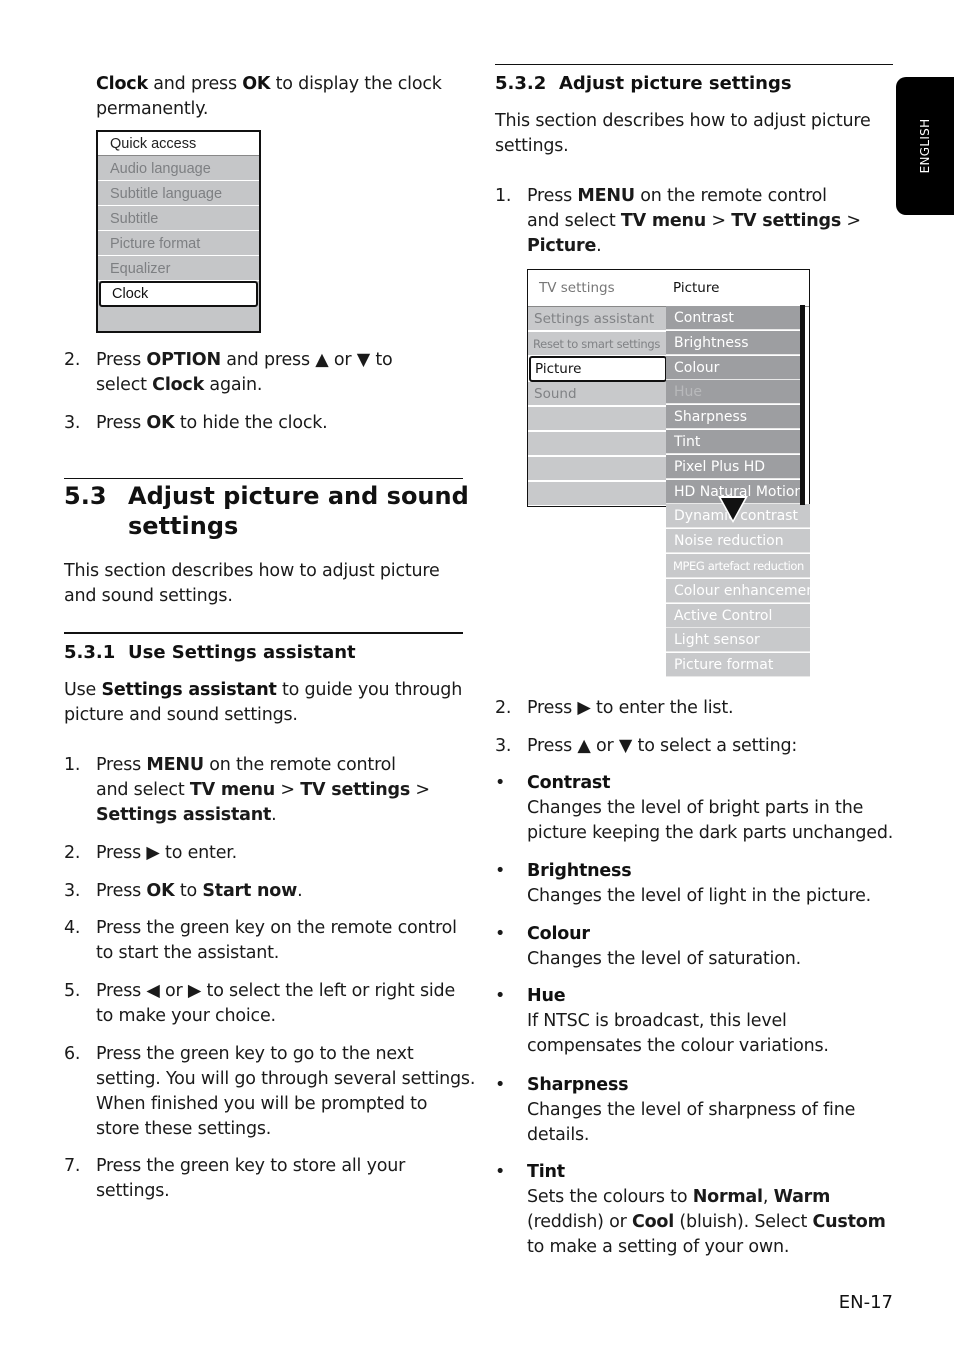 The height and width of the screenshot is (1350, 954). I want to click on step-line: Press the green key to go to the next, so click(255, 1054).